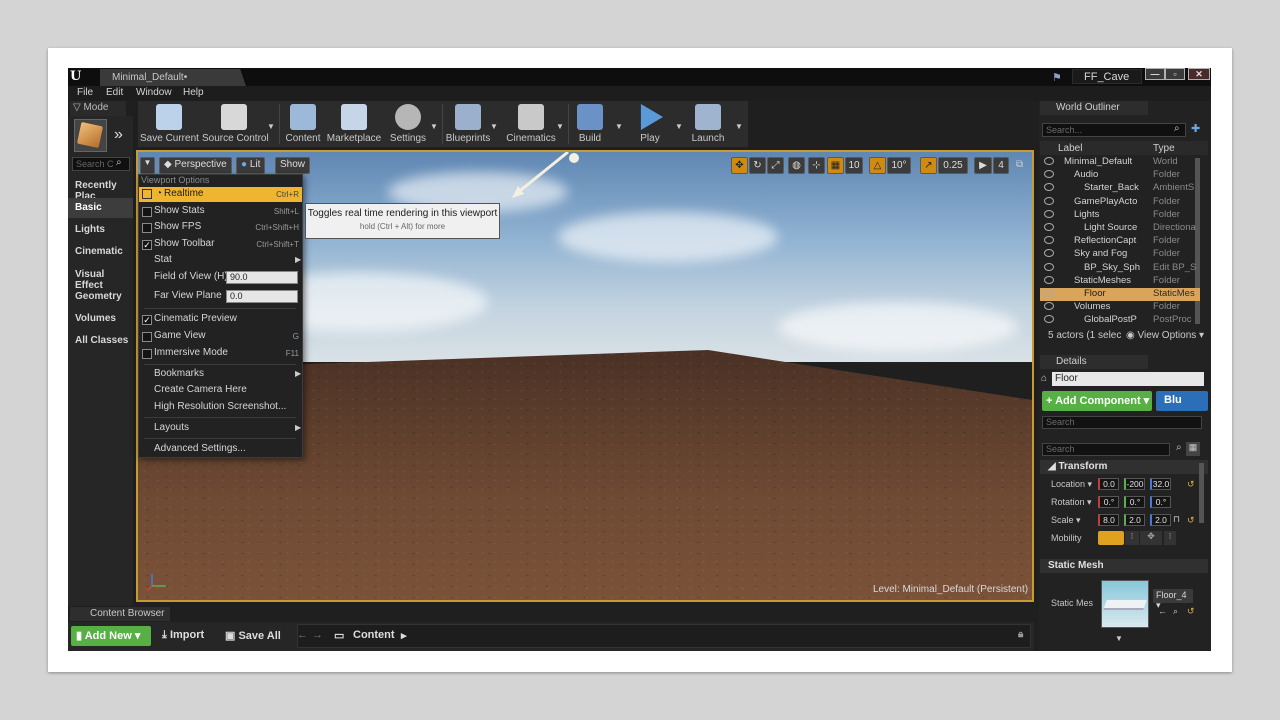 The width and height of the screenshot is (1280, 720). Describe the element at coordinates (317, 635) in the screenshot. I see `forward-arrow-icon: →` at that location.